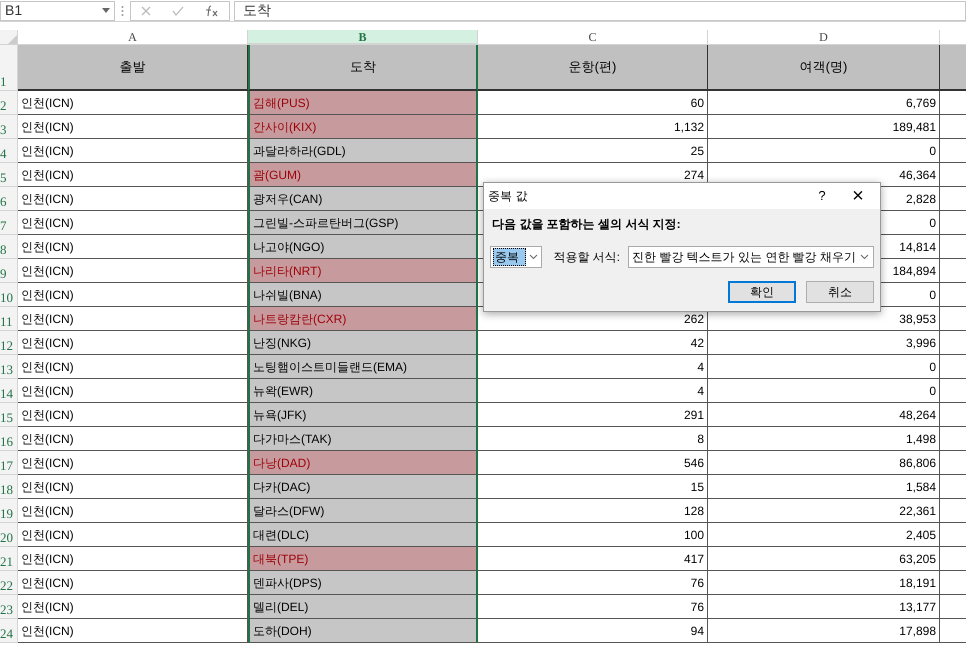  Describe the element at coordinates (586, 257) in the screenshot. I see `format-label: 적용할 서식:` at that location.